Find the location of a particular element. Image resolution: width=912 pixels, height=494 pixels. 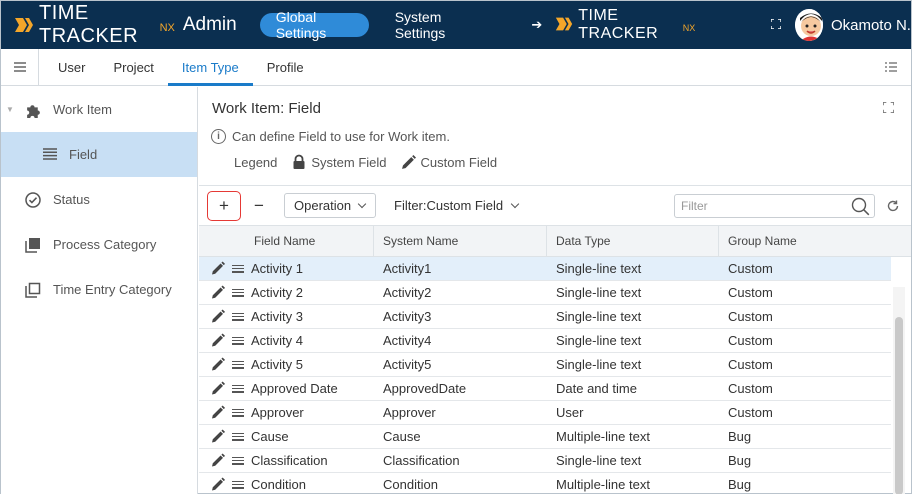

column-header-field-name: Field Name is located at coordinates (286, 241).